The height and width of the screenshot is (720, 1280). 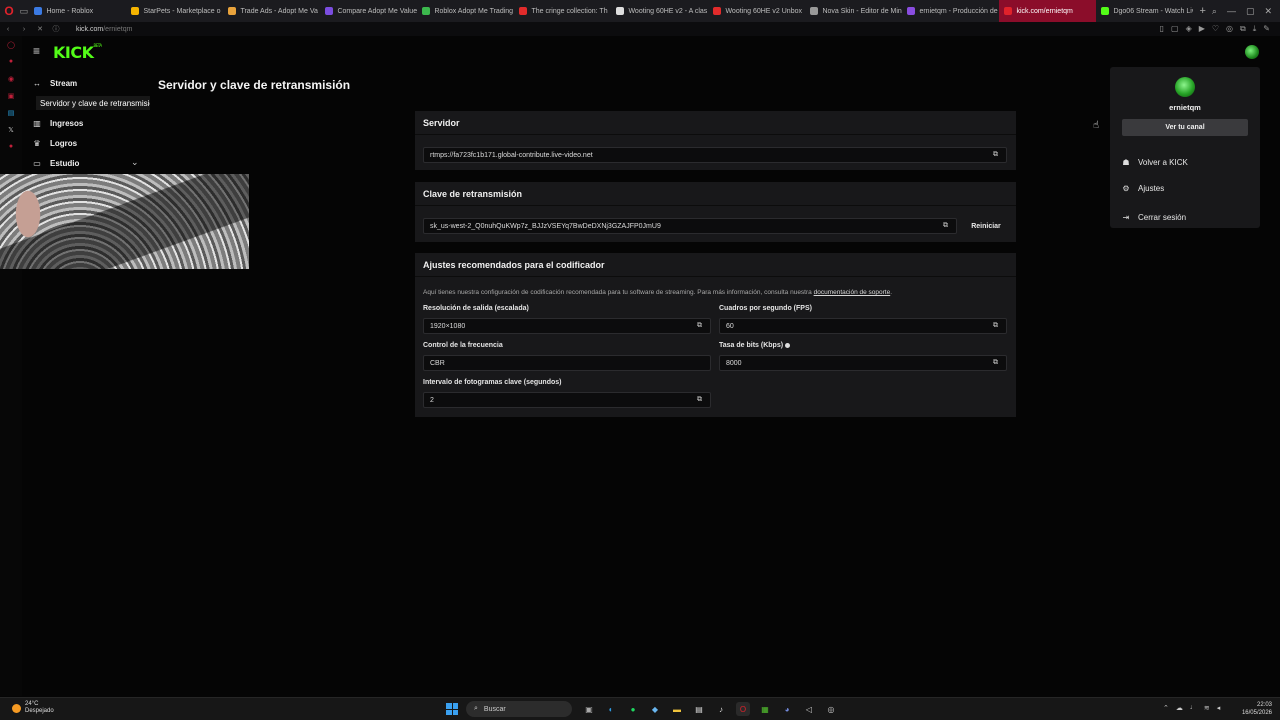 What do you see at coordinates (1202, 29) in the screenshot?
I see `play-icon: ▶` at bounding box center [1202, 29].